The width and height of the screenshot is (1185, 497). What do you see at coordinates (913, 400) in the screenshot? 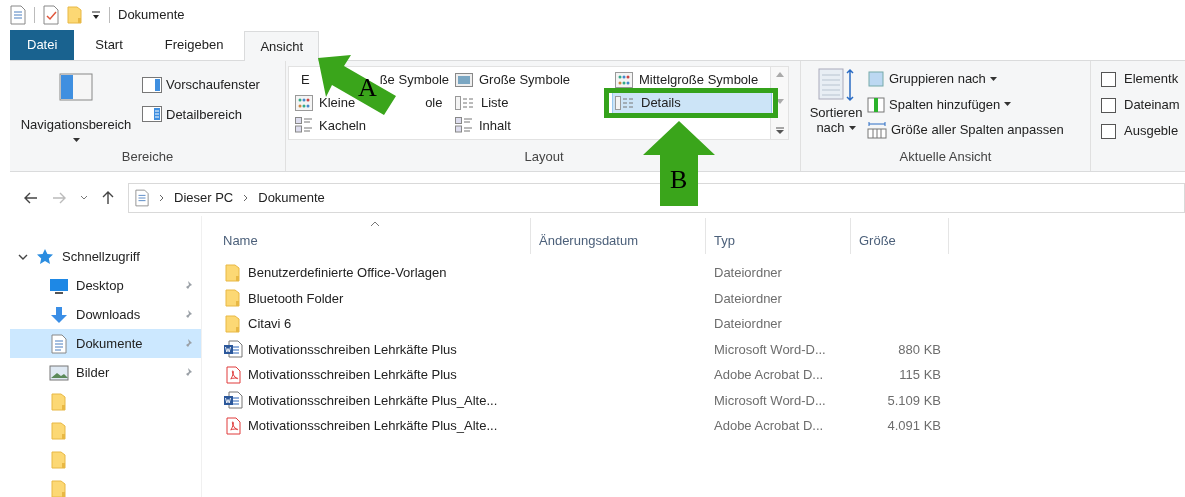
I see `file-size: 5.109 KB` at bounding box center [913, 400].